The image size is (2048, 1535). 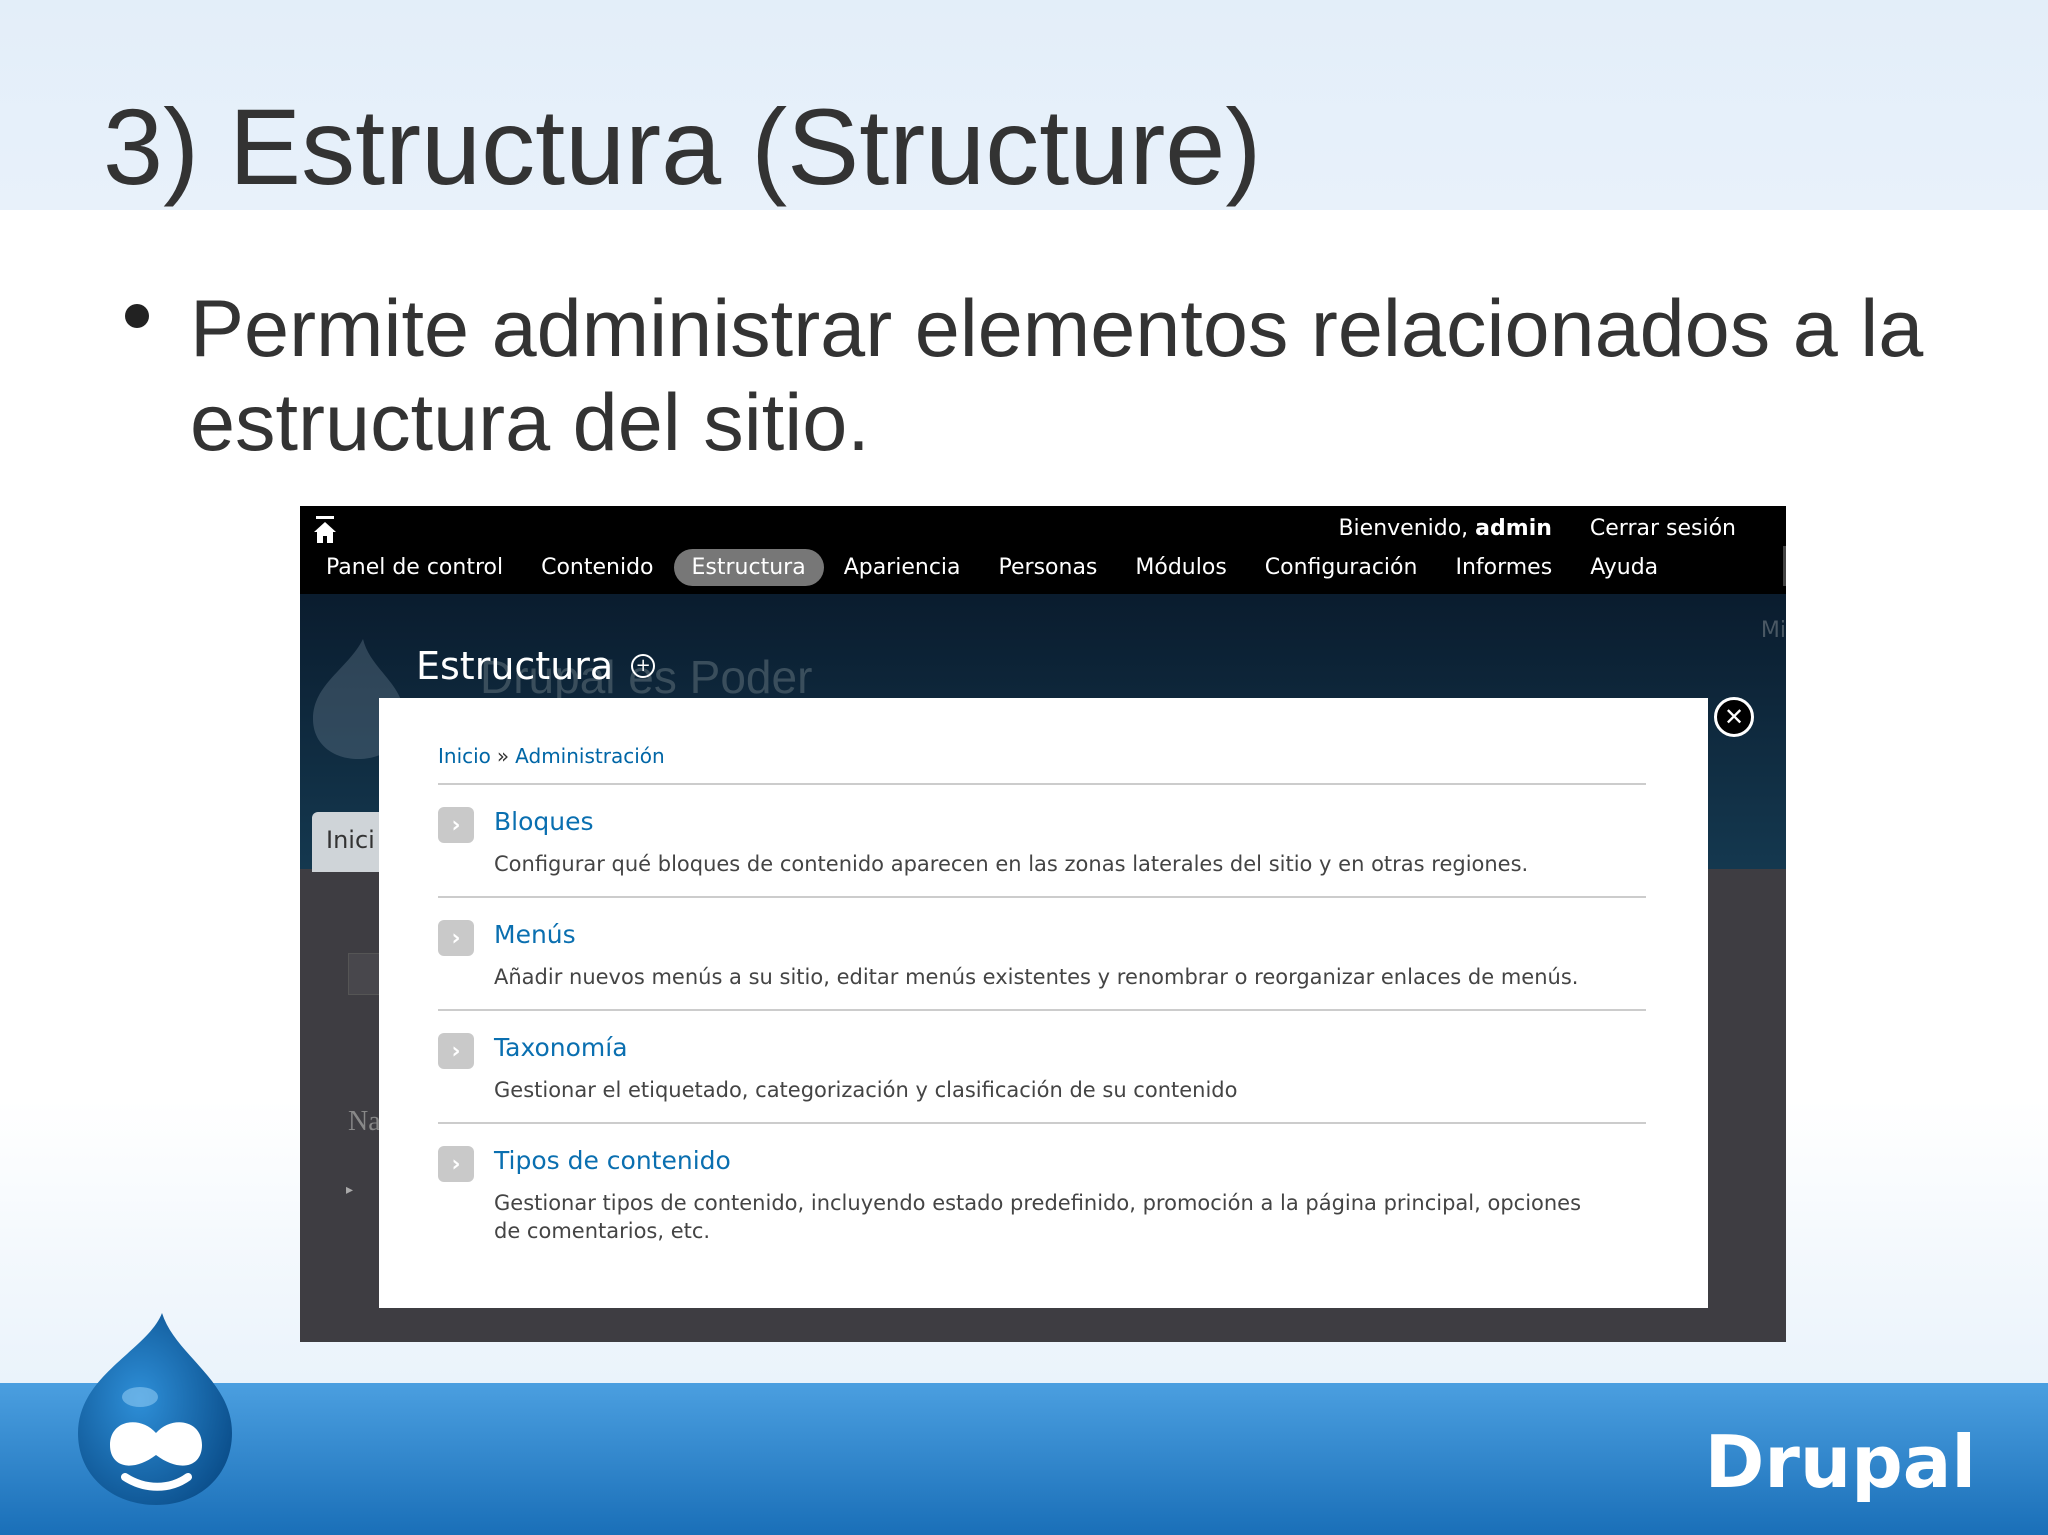 I want to click on welcome-text: Bienvenido, admin, so click(x=1445, y=528).